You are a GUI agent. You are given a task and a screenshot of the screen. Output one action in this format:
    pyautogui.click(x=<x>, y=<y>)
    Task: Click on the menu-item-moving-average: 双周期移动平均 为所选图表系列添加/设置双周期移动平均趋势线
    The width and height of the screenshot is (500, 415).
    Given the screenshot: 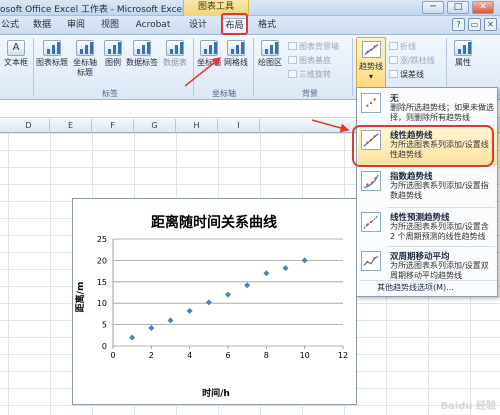 What is the action you would take?
    pyautogui.click(x=427, y=264)
    